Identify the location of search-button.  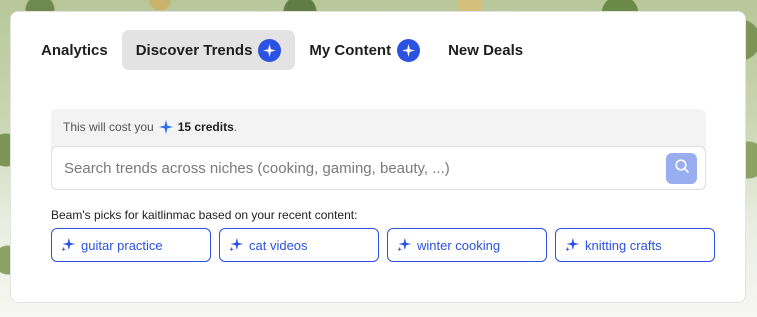
(681, 168).